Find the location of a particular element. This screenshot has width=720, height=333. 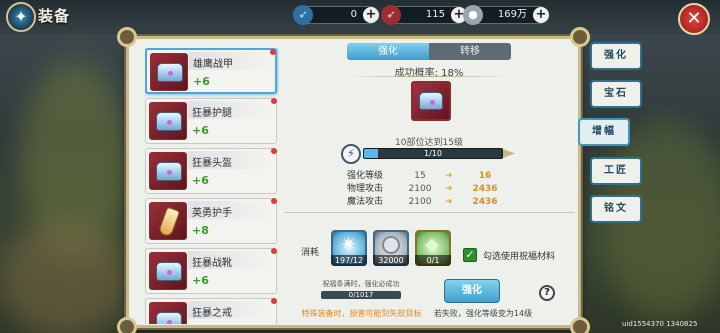

tab-transfer: 转移 is located at coordinates (470, 51).